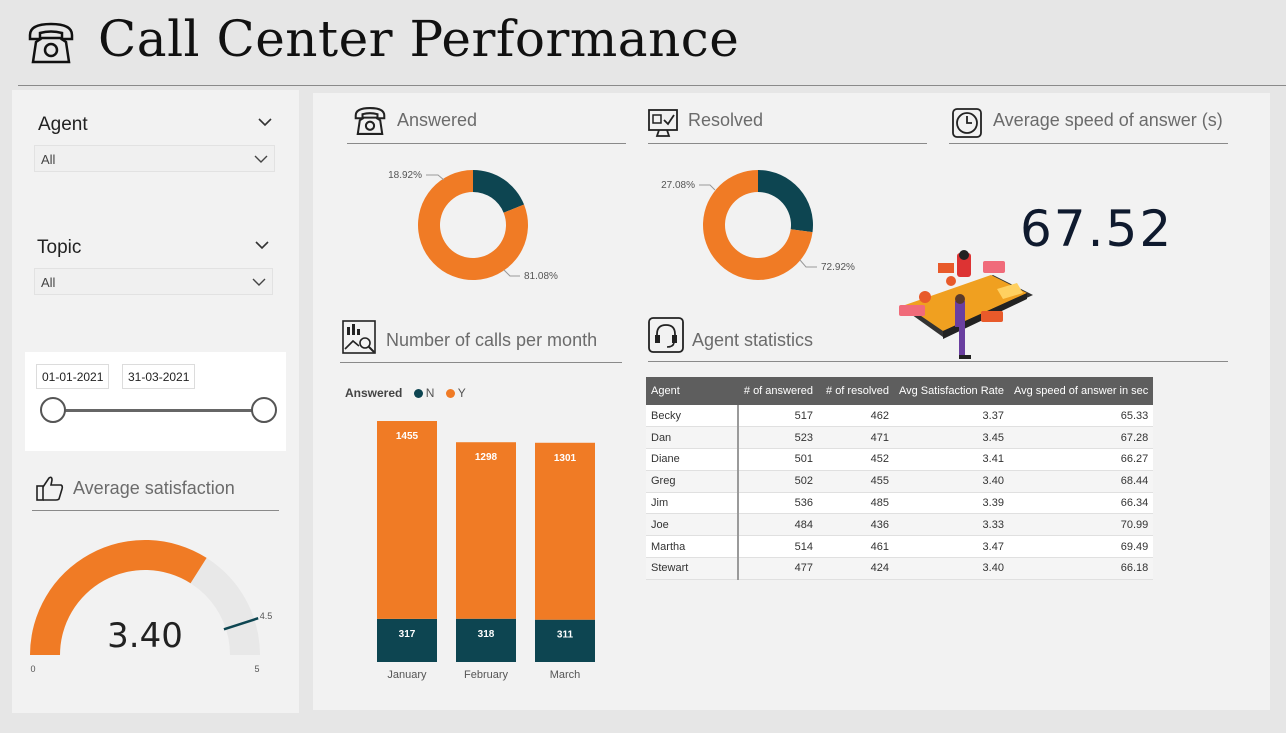 The image size is (1286, 733). What do you see at coordinates (692, 568) in the screenshot?
I see `table-cell: Stewart` at bounding box center [692, 568].